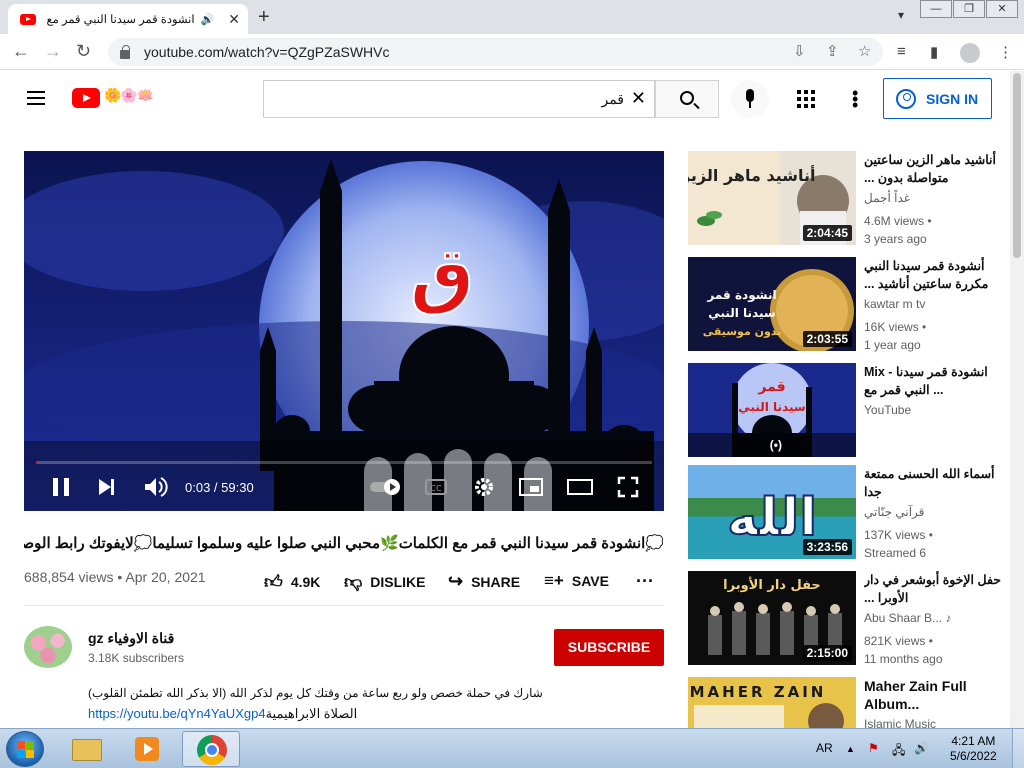 This screenshot has width=1024, height=768. I want to click on browser-menu-icon: ⋮, so click(1005, 52).